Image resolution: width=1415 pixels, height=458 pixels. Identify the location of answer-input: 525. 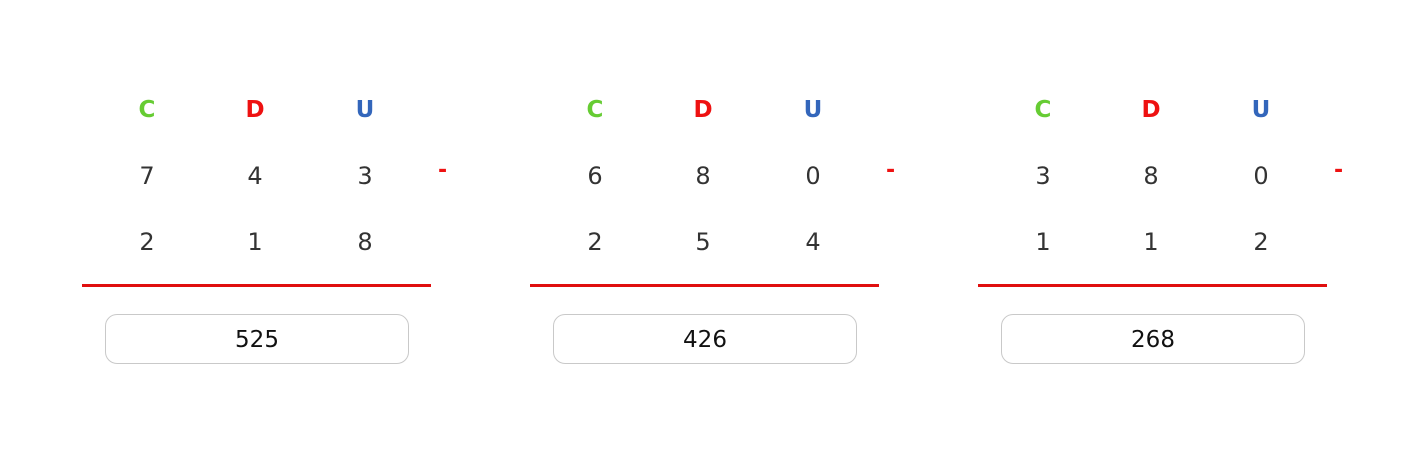
(257, 339).